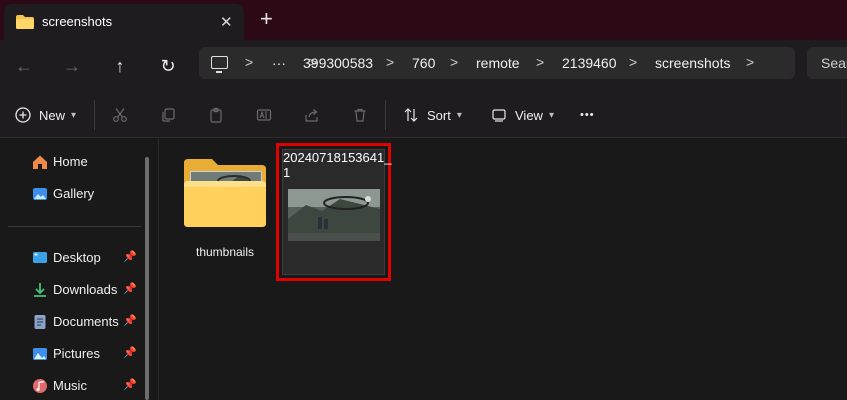 This screenshot has width=847, height=400. Describe the element at coordinates (40, 194) in the screenshot. I see `gallery-icon` at that location.